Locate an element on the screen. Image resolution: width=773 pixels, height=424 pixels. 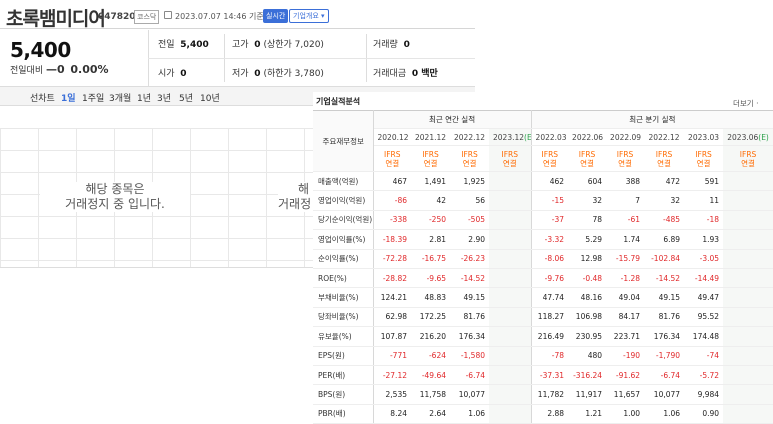
amount-value: 0 백만 is located at coordinates (424, 74).